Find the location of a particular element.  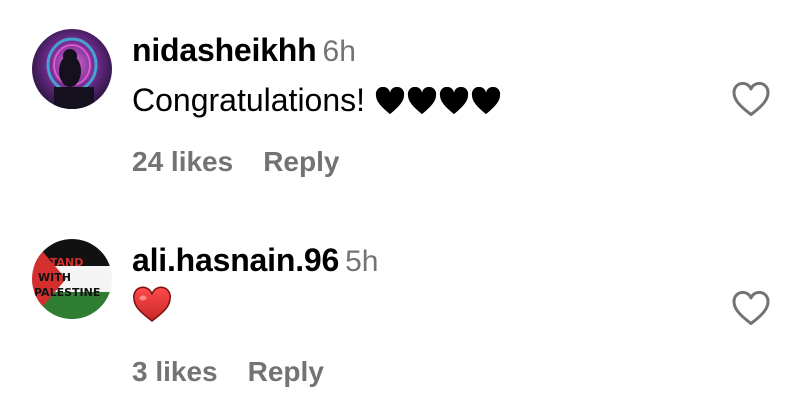

timestamp: 5h is located at coordinates (361, 261).